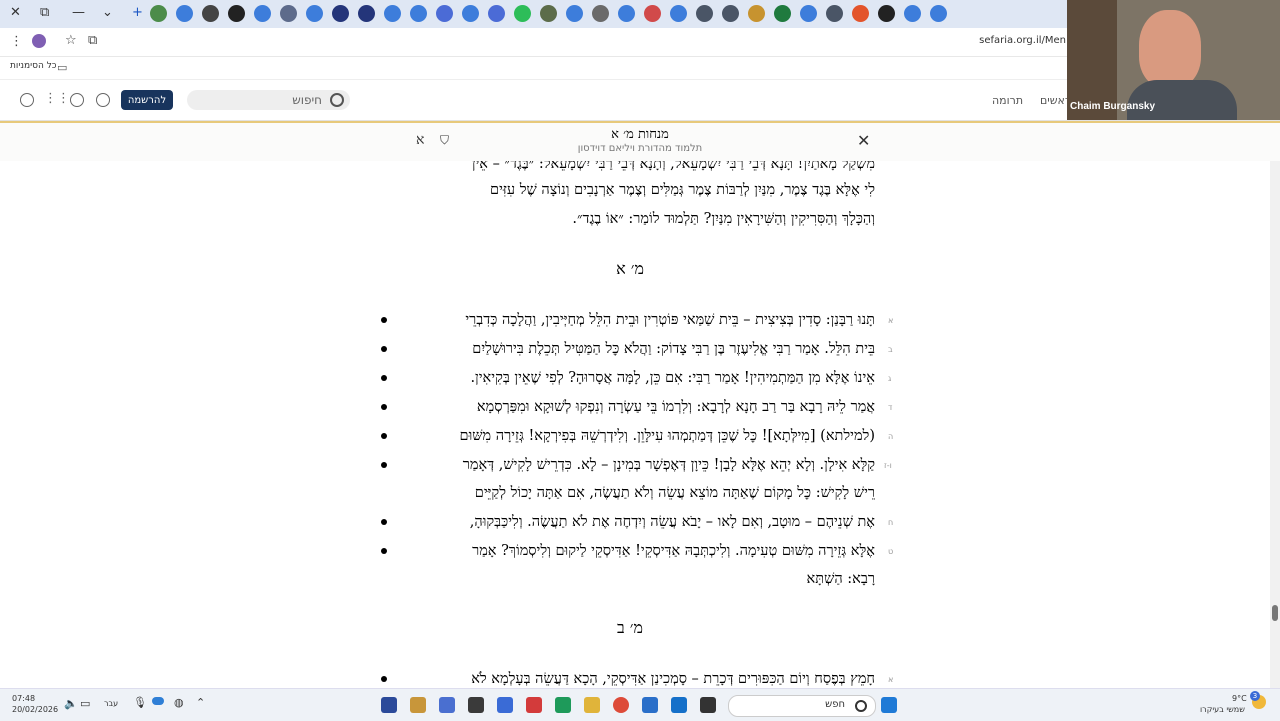 The width and height of the screenshot is (1280, 721). What do you see at coordinates (39, 41) in the screenshot?
I see `profile-avatar-icon` at bounding box center [39, 41].